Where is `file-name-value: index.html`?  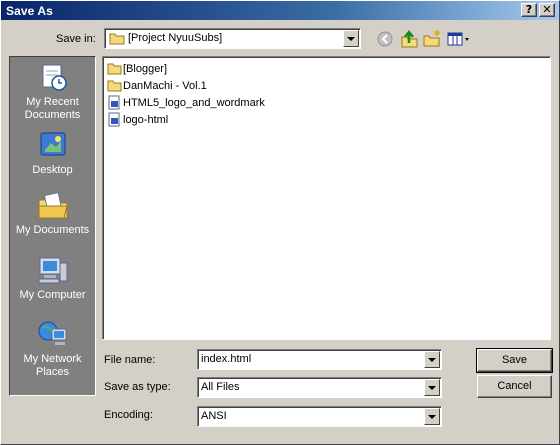
file-name-value: index.html is located at coordinates (226, 359).